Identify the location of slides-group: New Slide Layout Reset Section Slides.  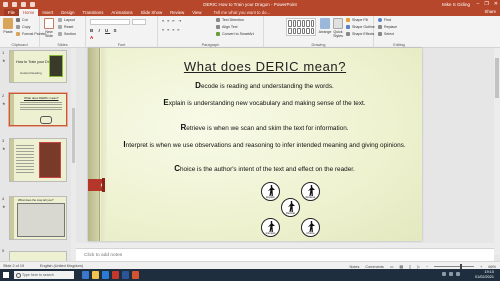
(63, 32).